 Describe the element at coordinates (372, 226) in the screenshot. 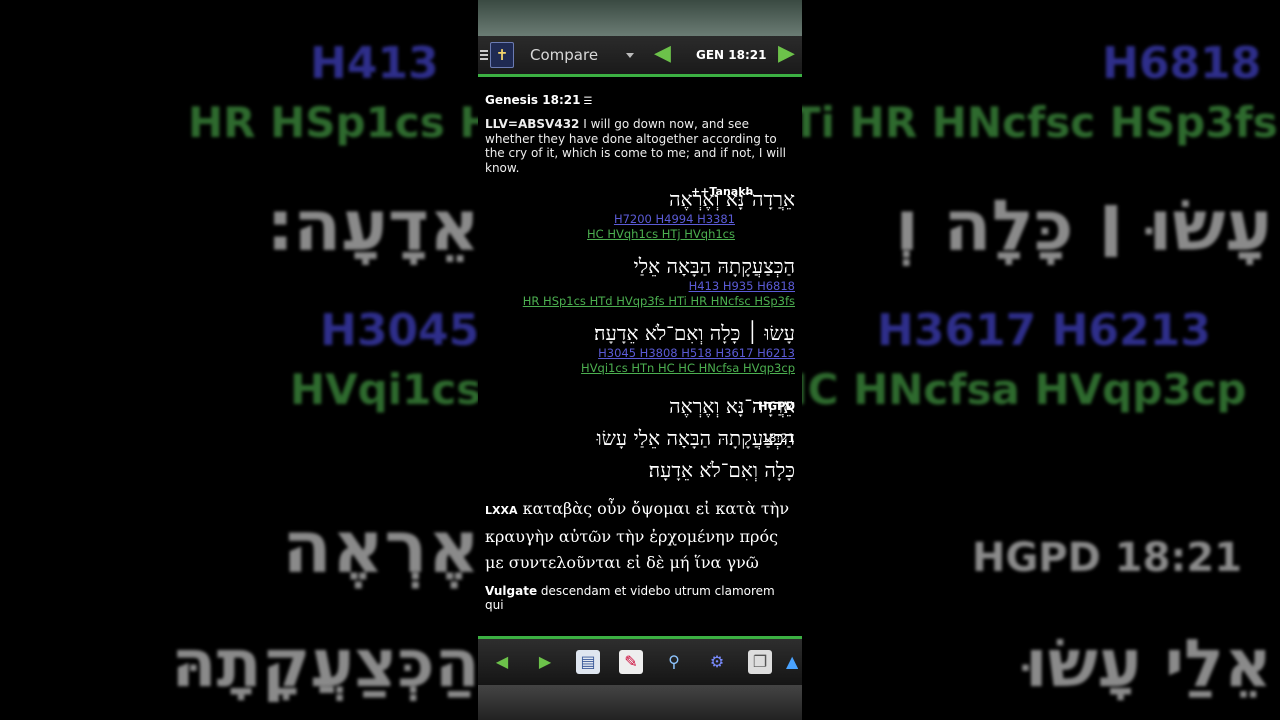

I see `bg-hebrew: אֵדָעָה׃` at that location.